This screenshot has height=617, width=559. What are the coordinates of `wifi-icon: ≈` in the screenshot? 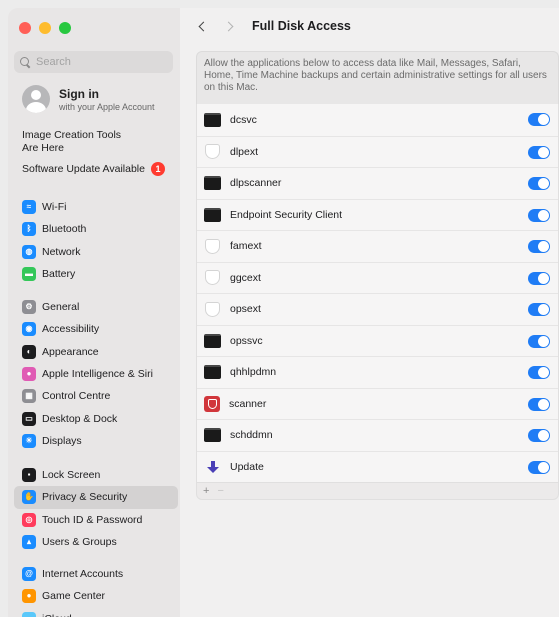 It's located at (29, 207).